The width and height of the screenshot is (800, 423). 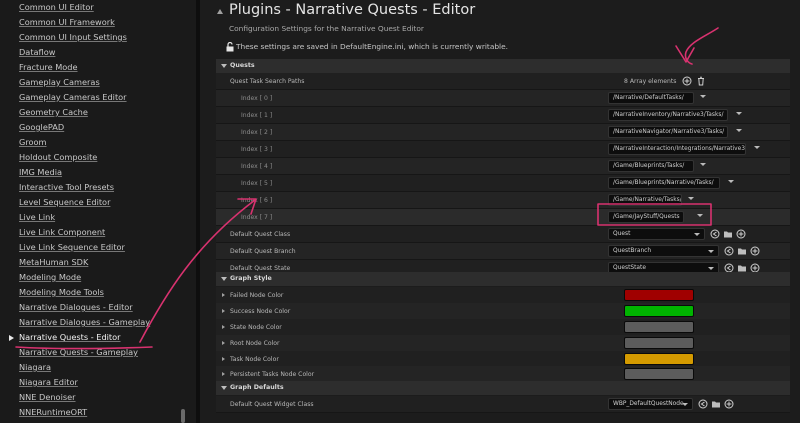 What do you see at coordinates (503, 279) in the screenshot?
I see `section-graph-style: Graph Style` at bounding box center [503, 279].